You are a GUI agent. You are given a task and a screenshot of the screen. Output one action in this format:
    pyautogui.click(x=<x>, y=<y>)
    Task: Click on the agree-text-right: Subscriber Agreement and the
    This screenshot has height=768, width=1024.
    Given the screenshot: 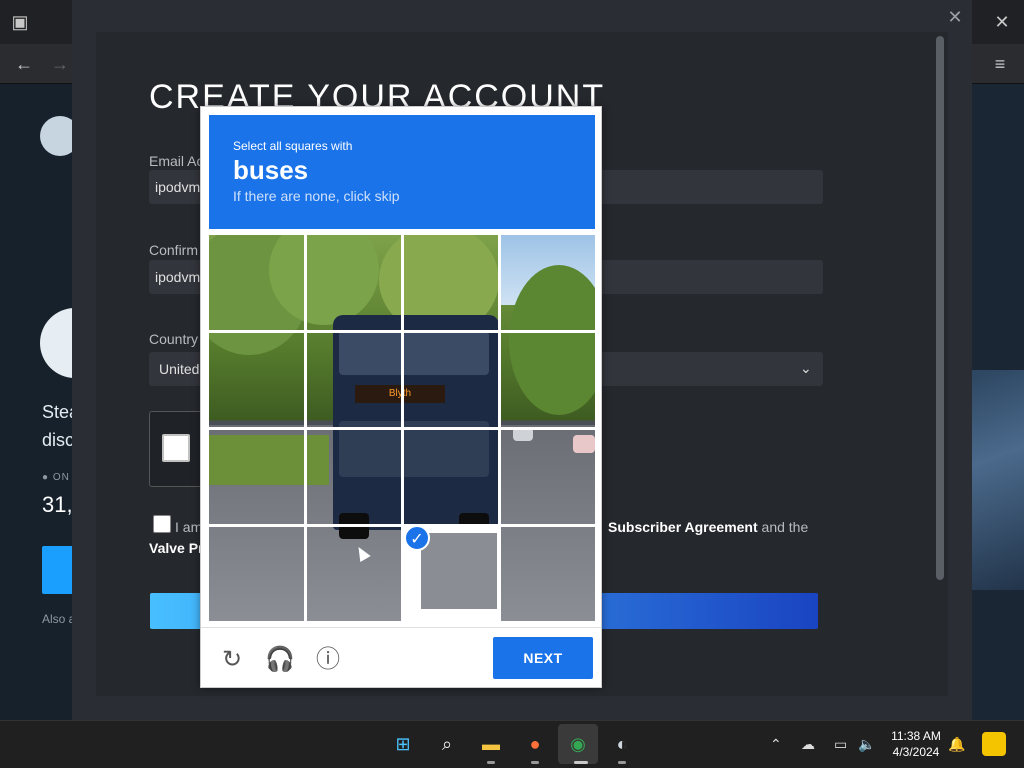 What is the action you would take?
    pyautogui.click(x=708, y=527)
    